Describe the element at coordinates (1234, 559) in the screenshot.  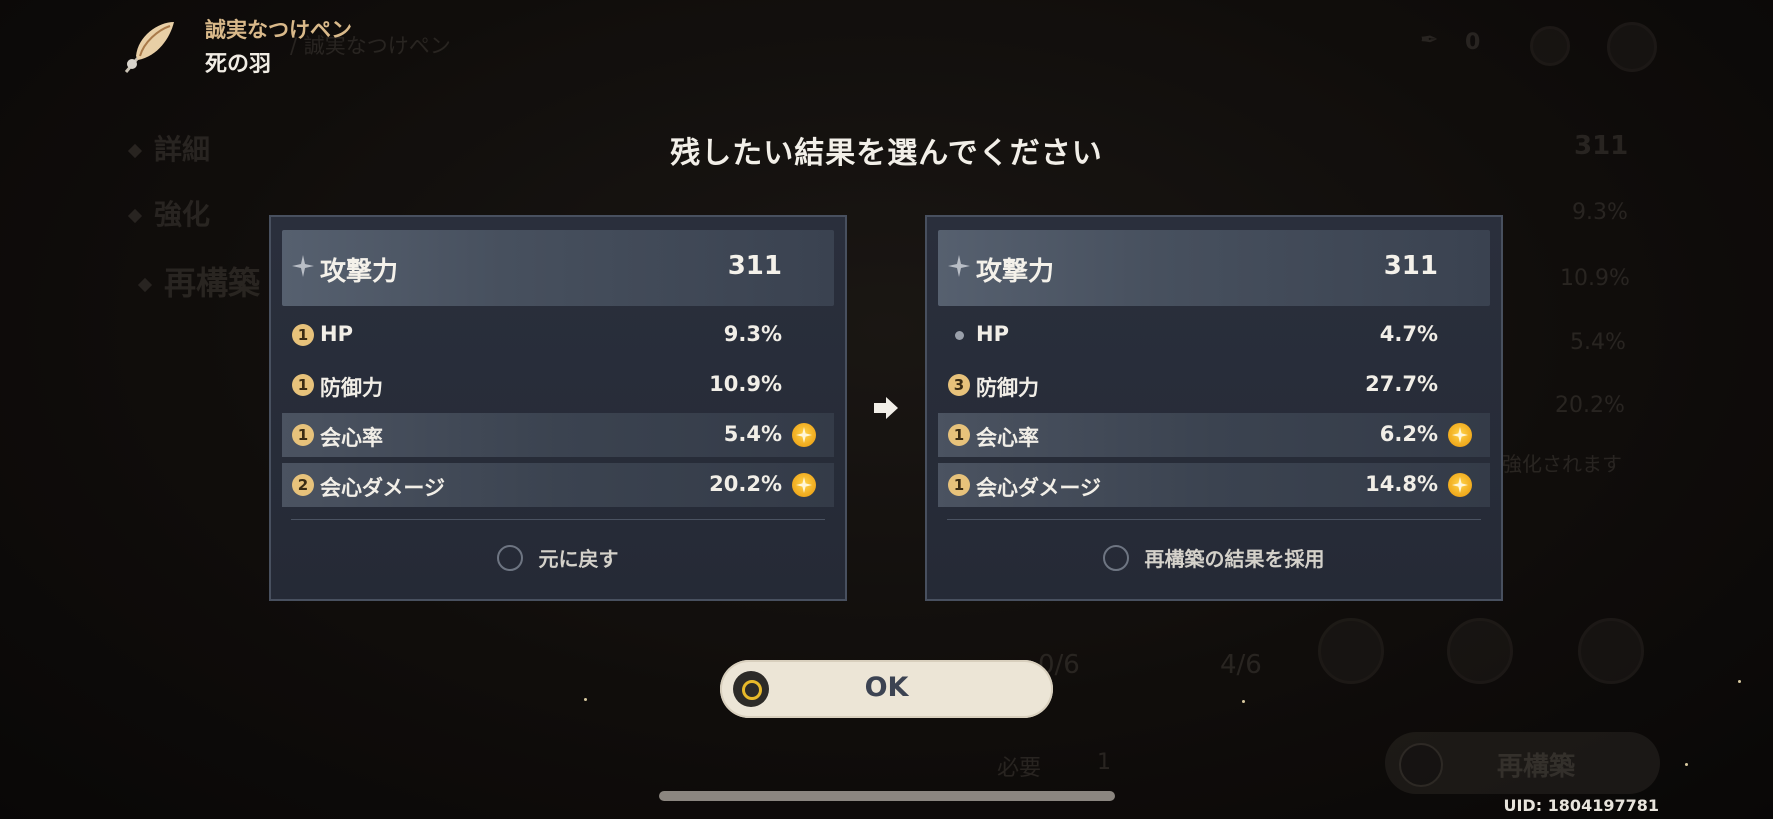
I see `adopt-reroll-option-label: 再構築の結果を採用` at that location.